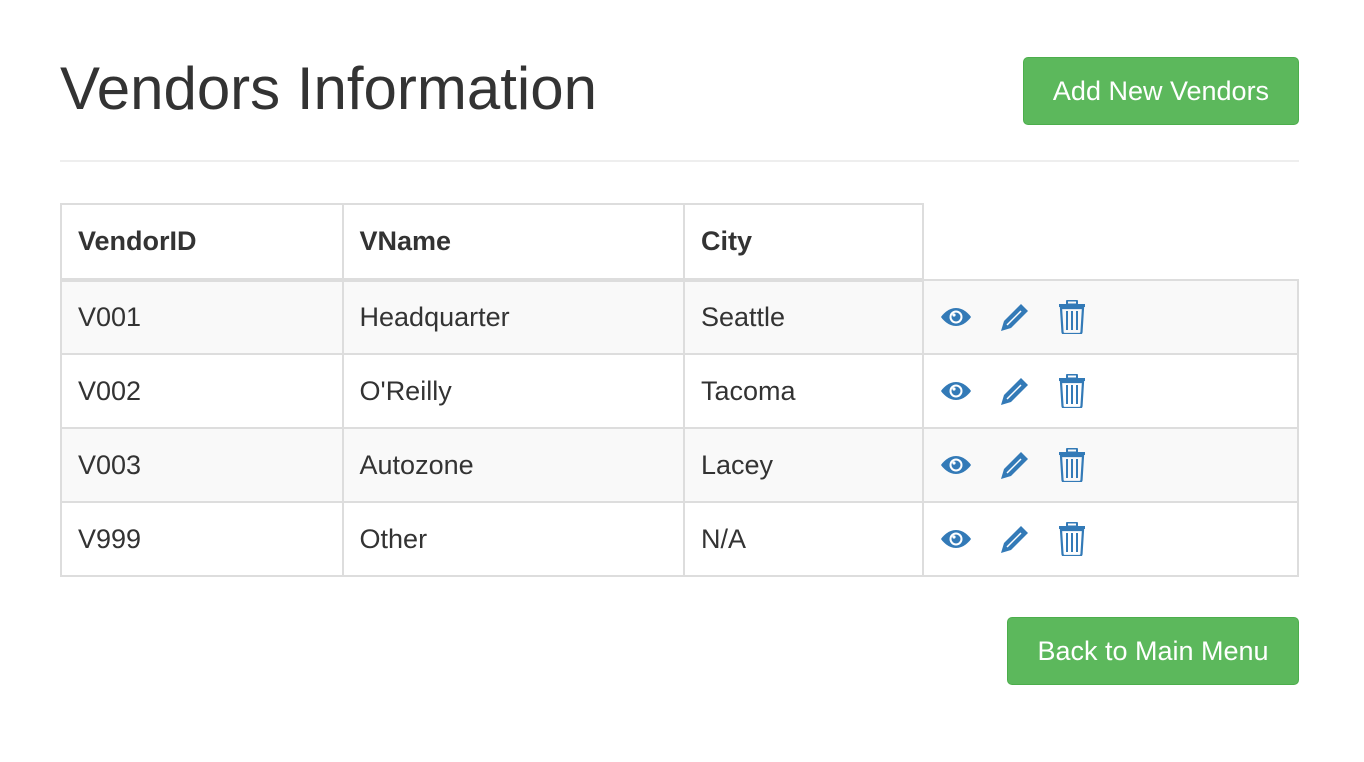 Image resolution: width=1364 pixels, height=762 pixels. I want to click on table-row: V002 O'Reilly Tacoma, so click(680, 391).